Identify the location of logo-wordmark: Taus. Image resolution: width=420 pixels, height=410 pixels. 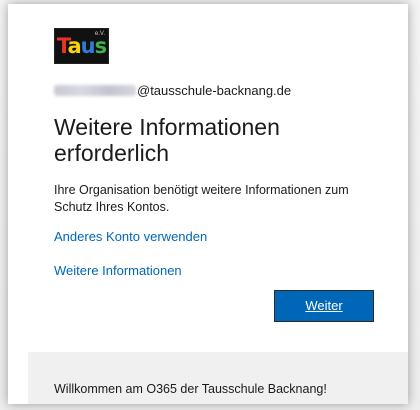
(81, 45).